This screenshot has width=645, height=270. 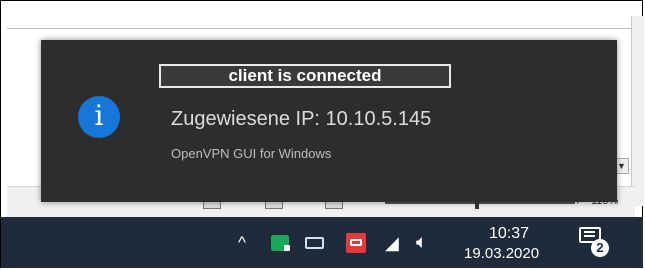 What do you see at coordinates (392, 243) in the screenshot?
I see `wifi-icon: ◢` at bounding box center [392, 243].